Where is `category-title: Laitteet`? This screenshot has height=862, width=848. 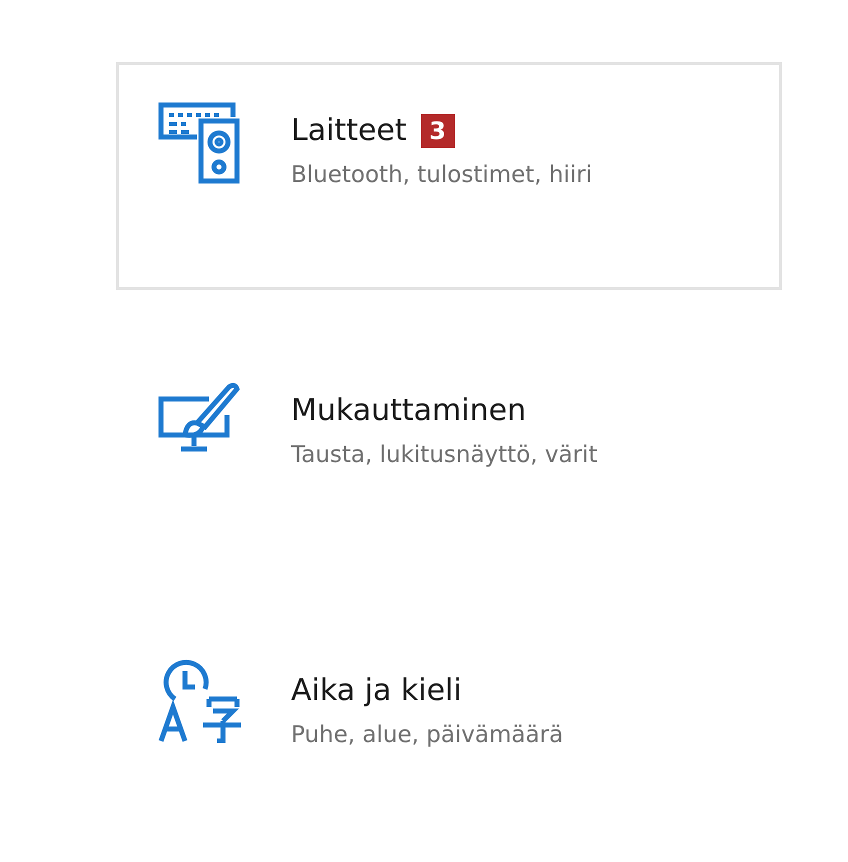
category-title: Laitteet is located at coordinates (349, 130).